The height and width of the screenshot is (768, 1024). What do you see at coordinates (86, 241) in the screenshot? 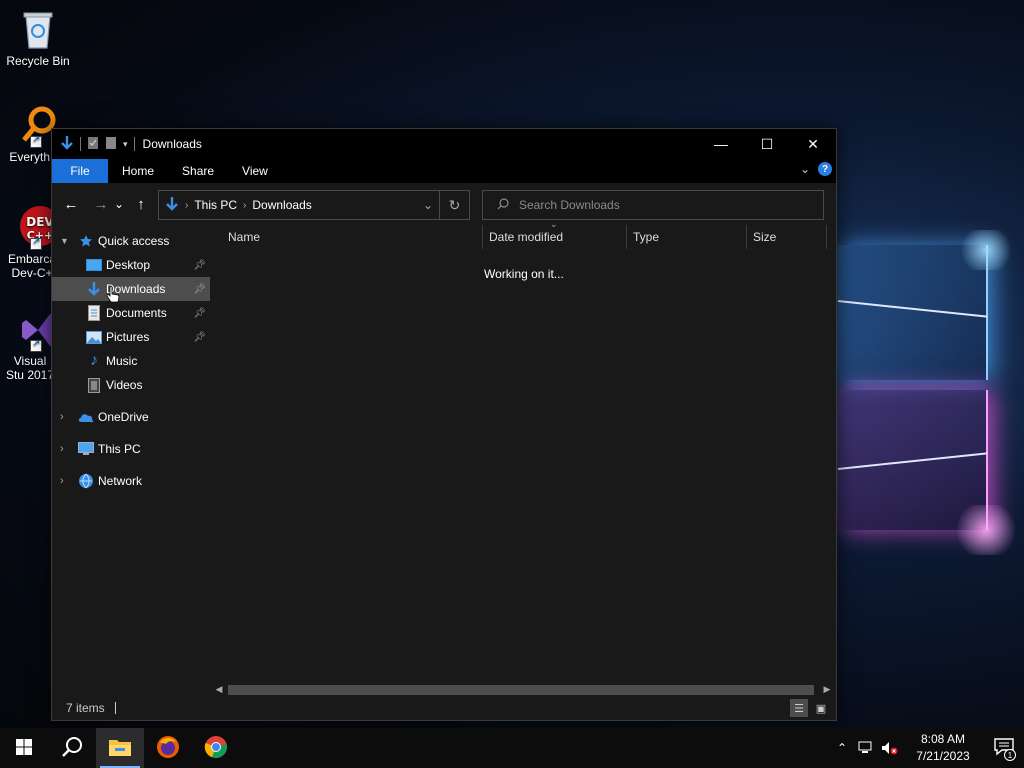
I see `star-icon` at bounding box center [86, 241].